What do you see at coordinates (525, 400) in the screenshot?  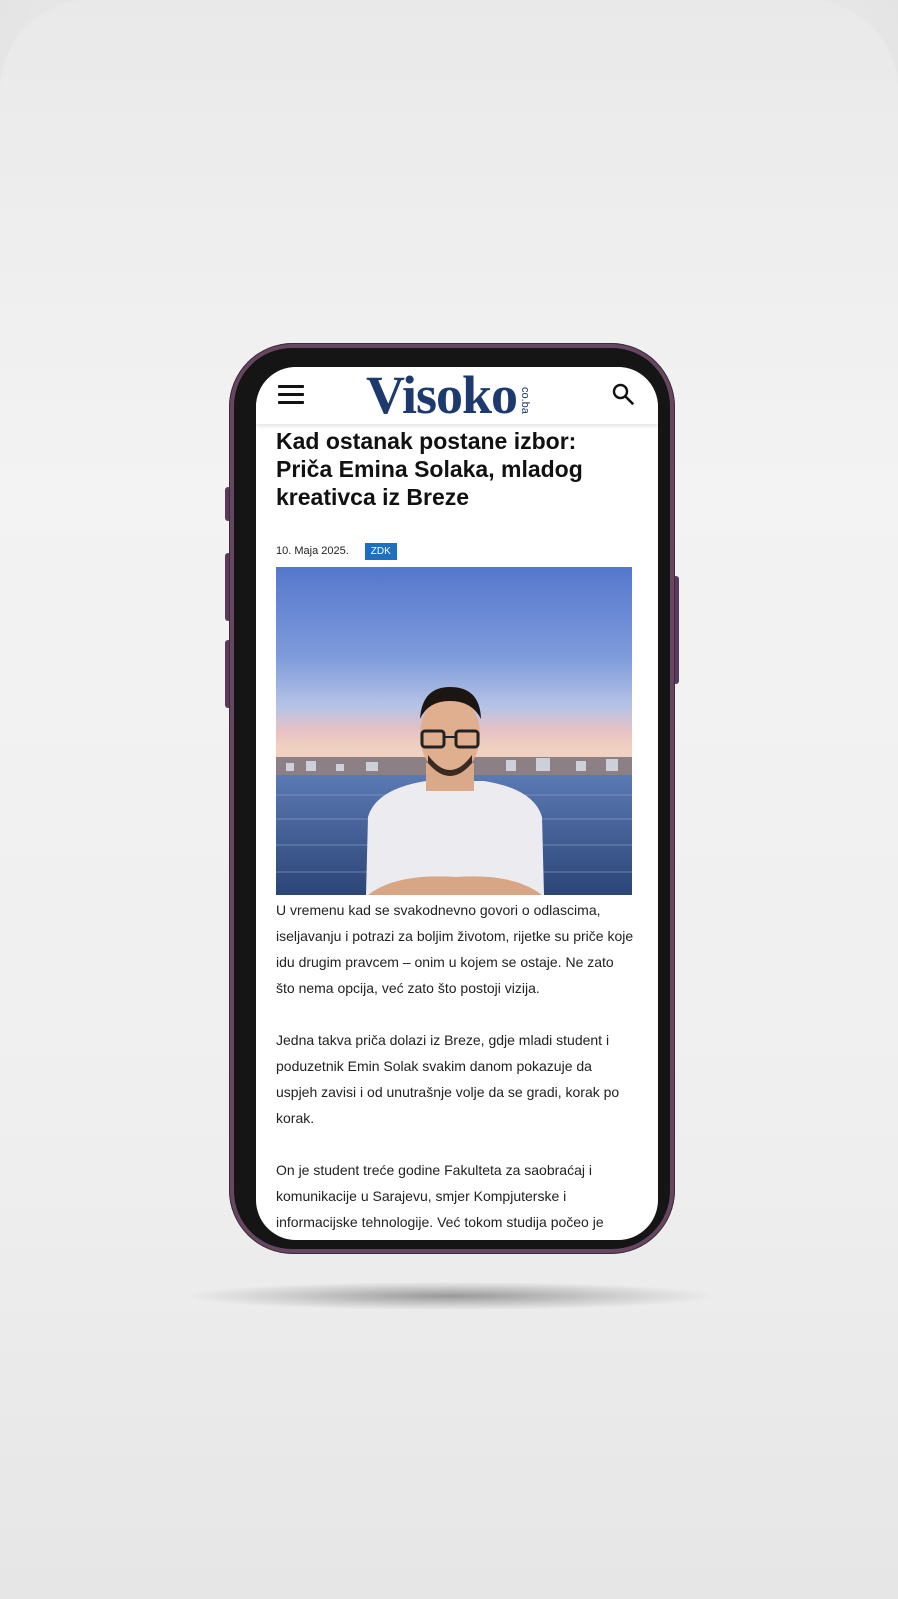 I see `logo-suffix: co.ba` at bounding box center [525, 400].